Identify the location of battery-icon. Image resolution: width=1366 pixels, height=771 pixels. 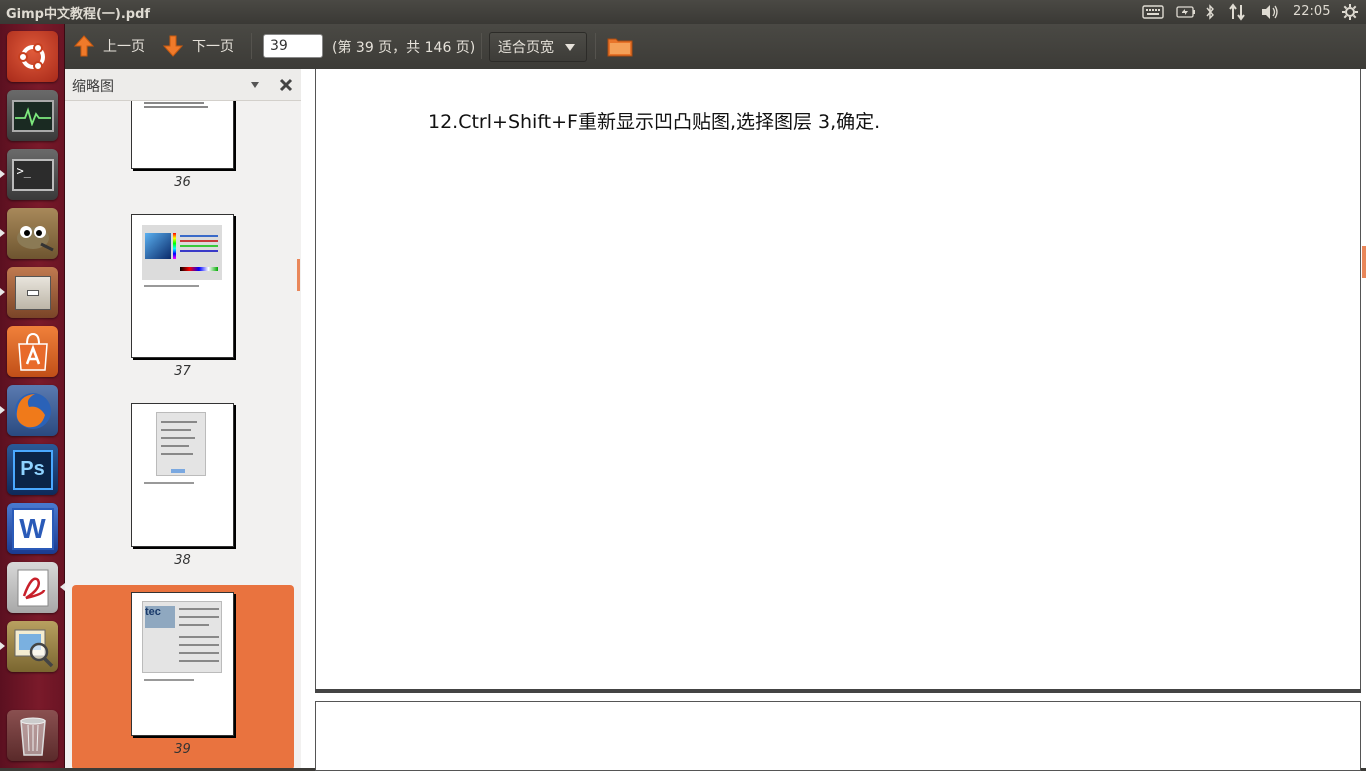
(1186, 12).